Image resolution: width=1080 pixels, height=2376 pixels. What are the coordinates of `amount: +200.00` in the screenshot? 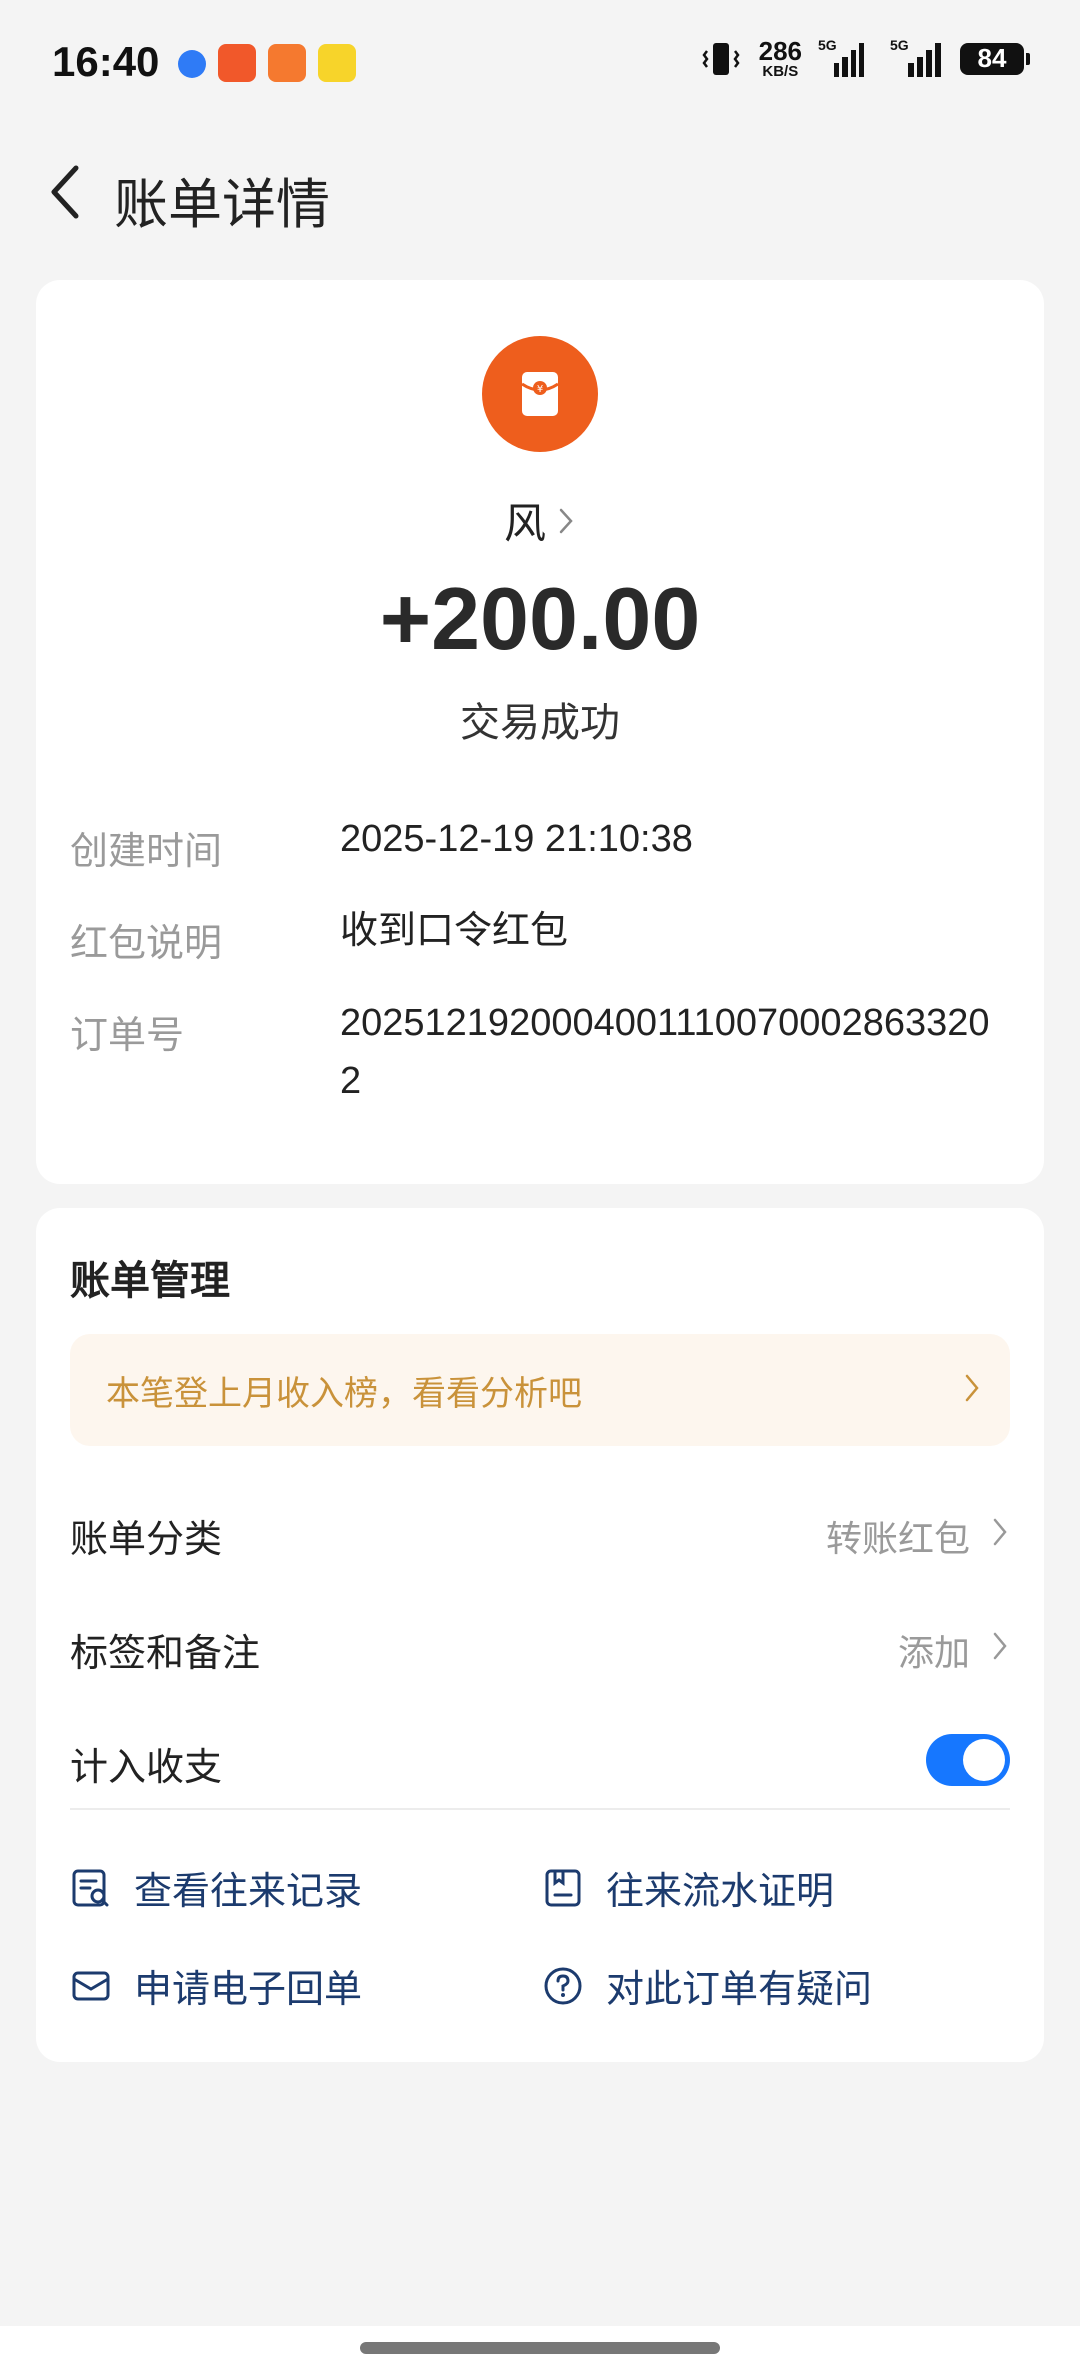 It's located at (540, 618).